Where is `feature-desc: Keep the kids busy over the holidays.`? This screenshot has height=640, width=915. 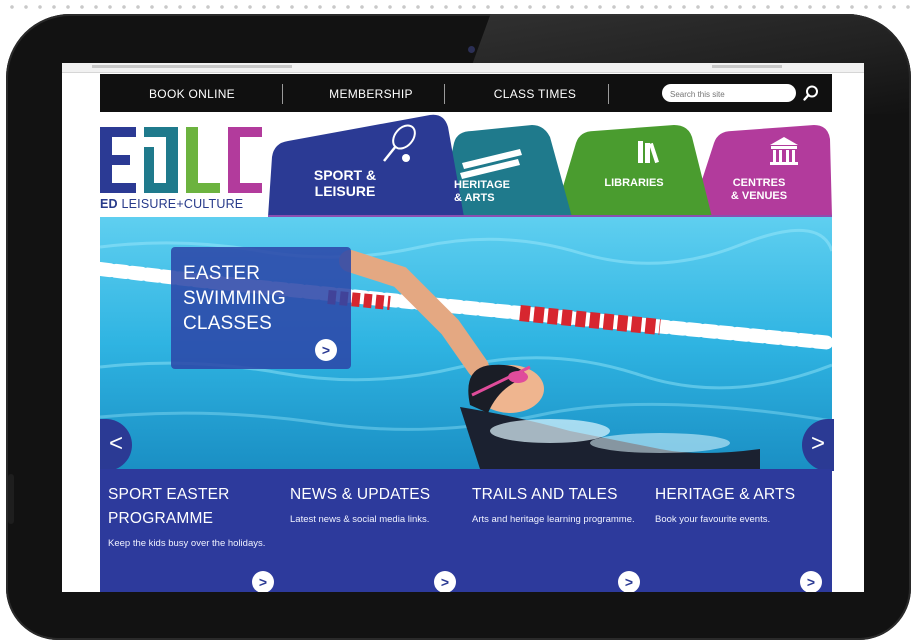
feature-desc: Keep the kids busy over the holidays. is located at coordinates (187, 543).